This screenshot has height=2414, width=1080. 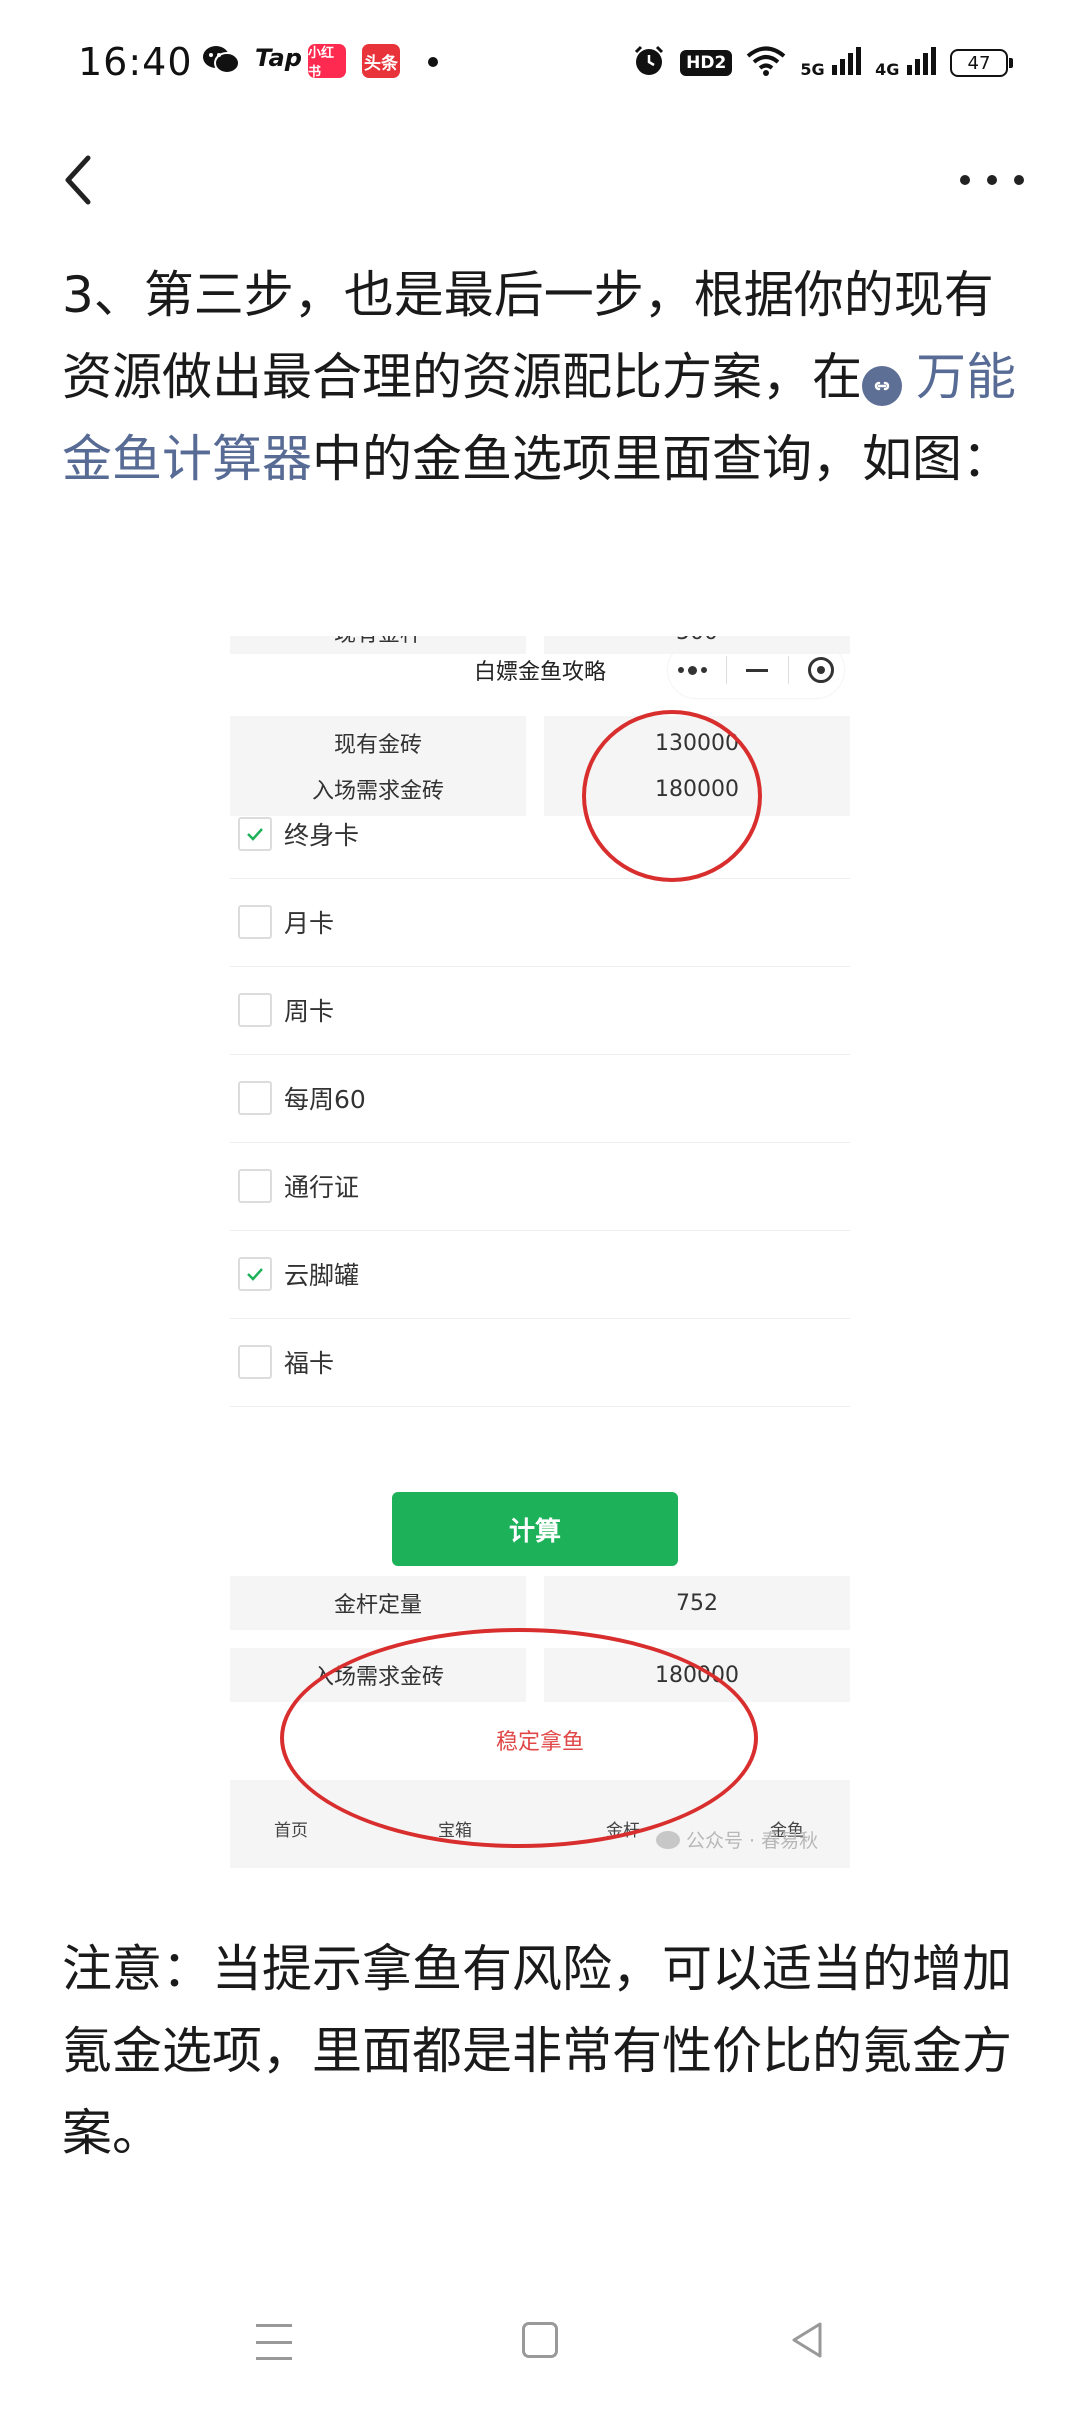 I want to click on alarm-icon, so click(x=649, y=63).